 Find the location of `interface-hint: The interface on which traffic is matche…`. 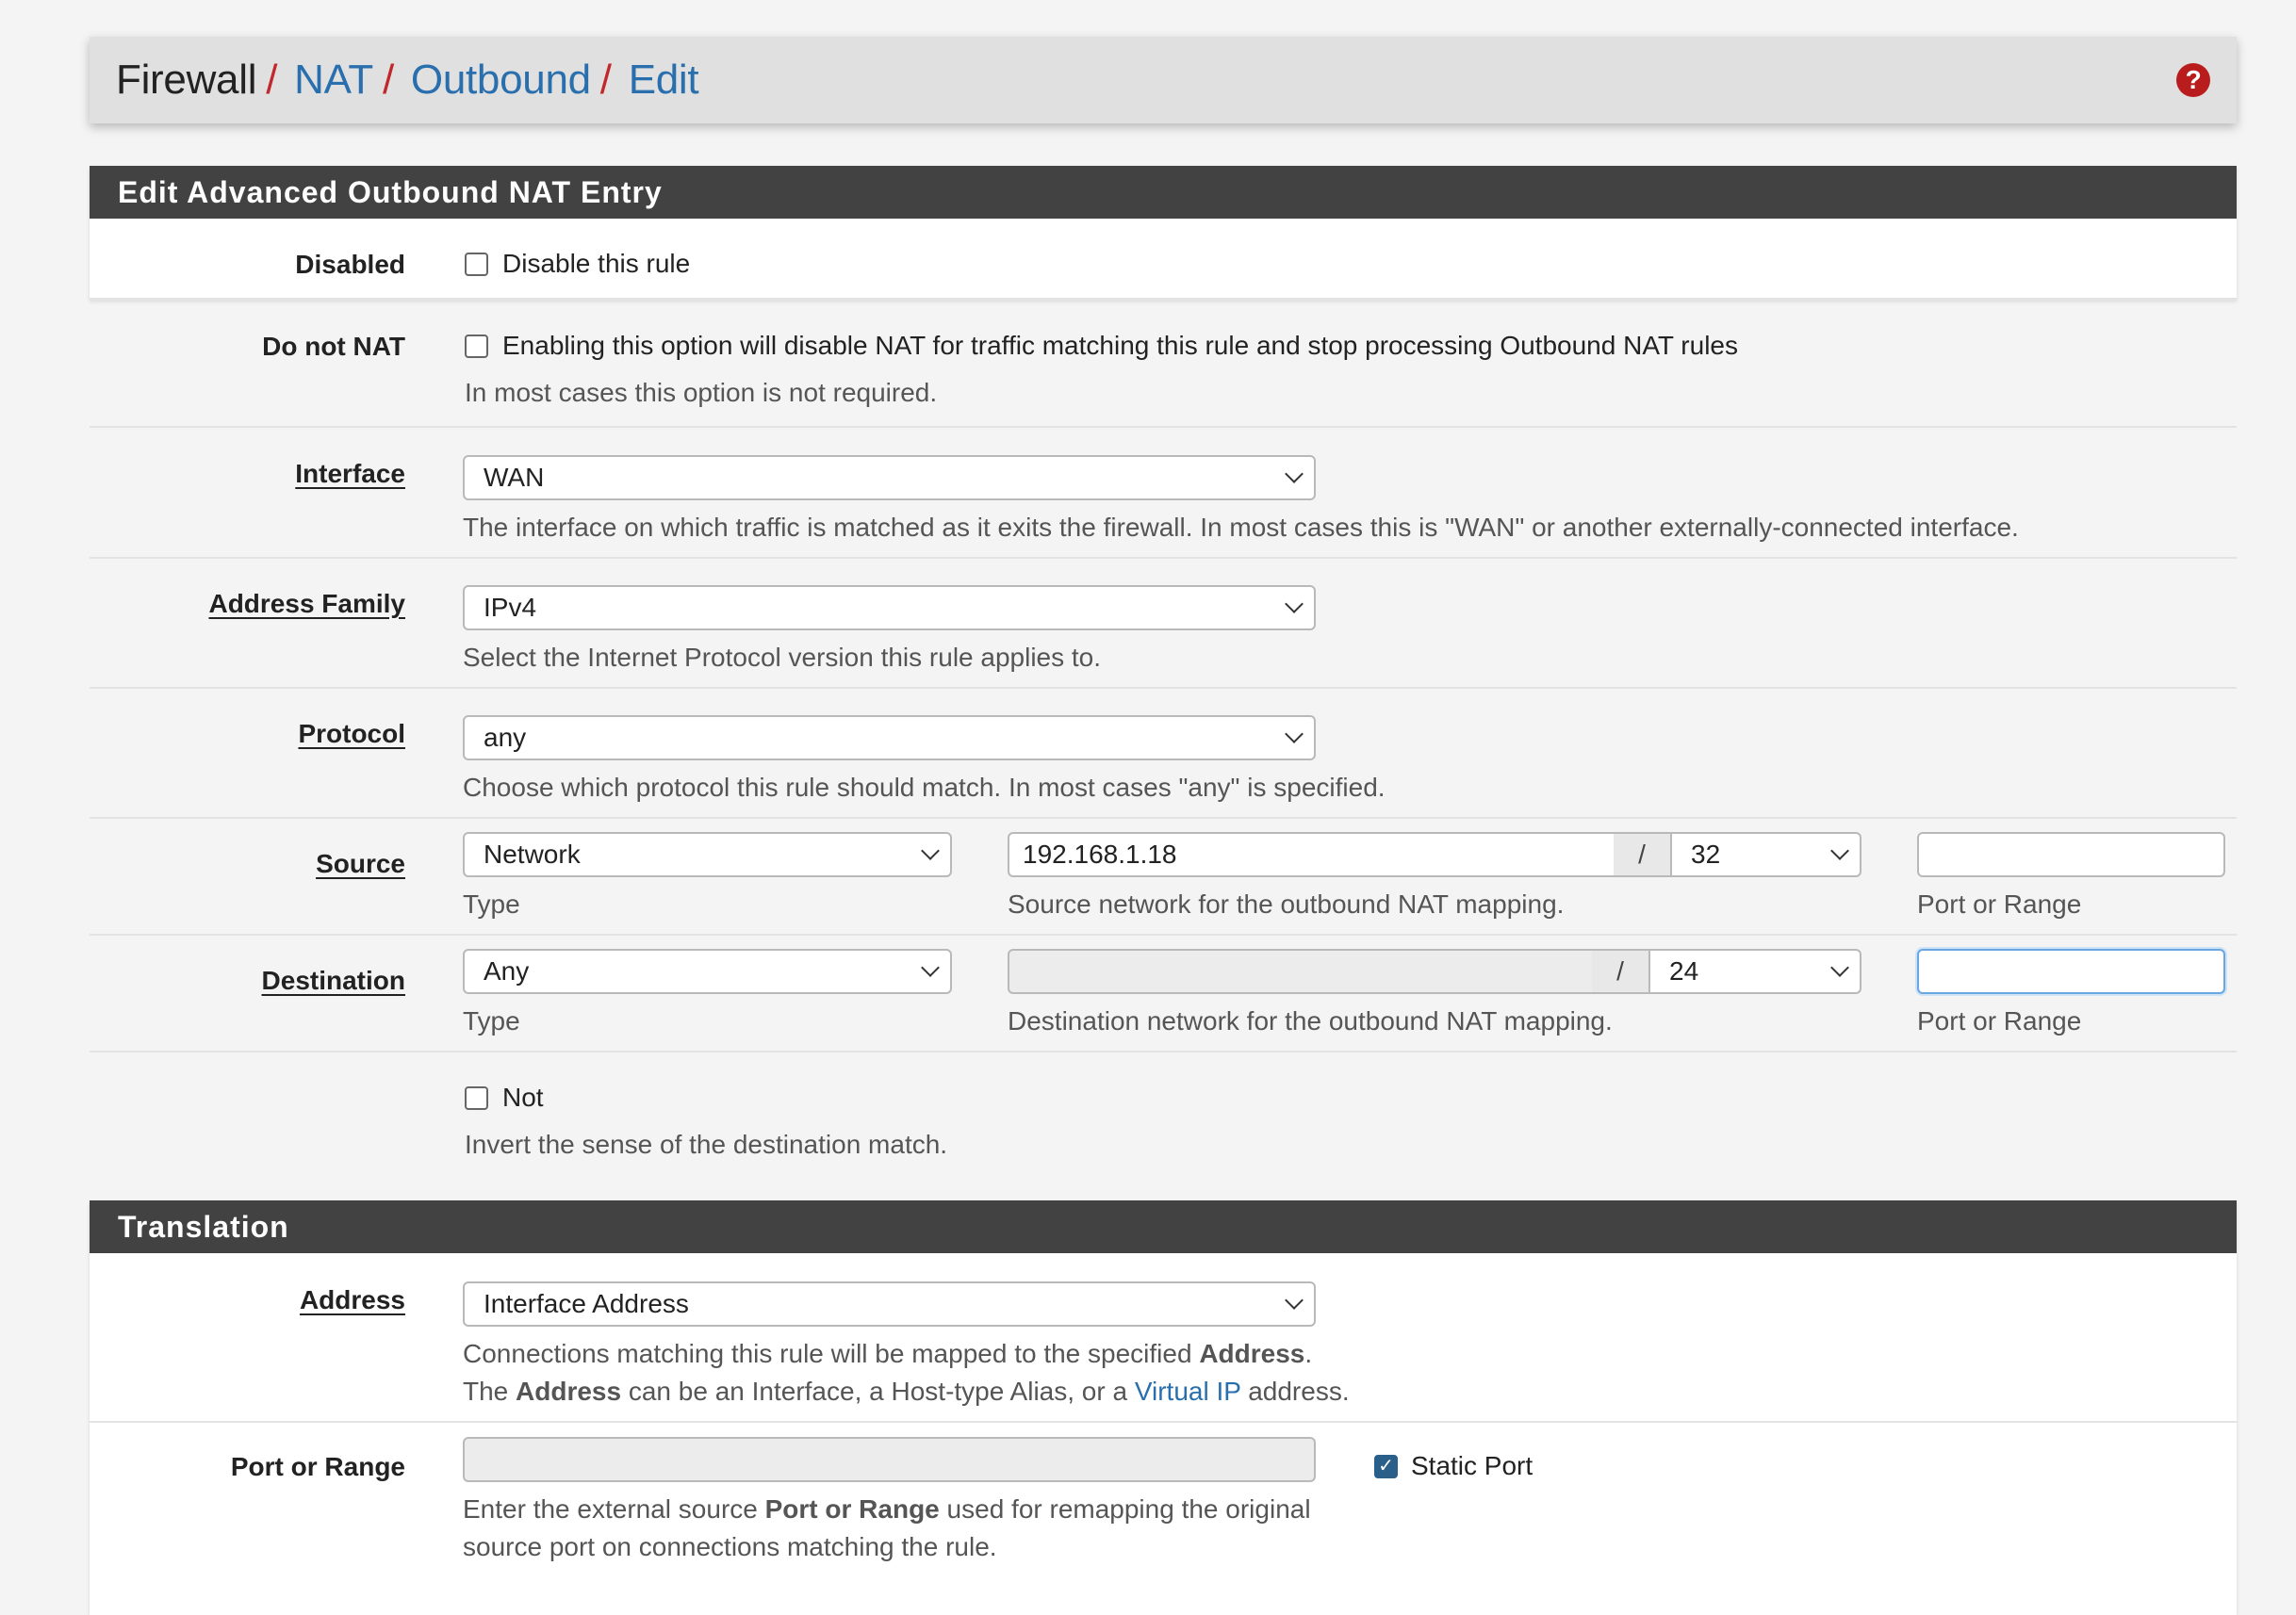

interface-hint: The interface on which traffic is matche… is located at coordinates (1241, 527).